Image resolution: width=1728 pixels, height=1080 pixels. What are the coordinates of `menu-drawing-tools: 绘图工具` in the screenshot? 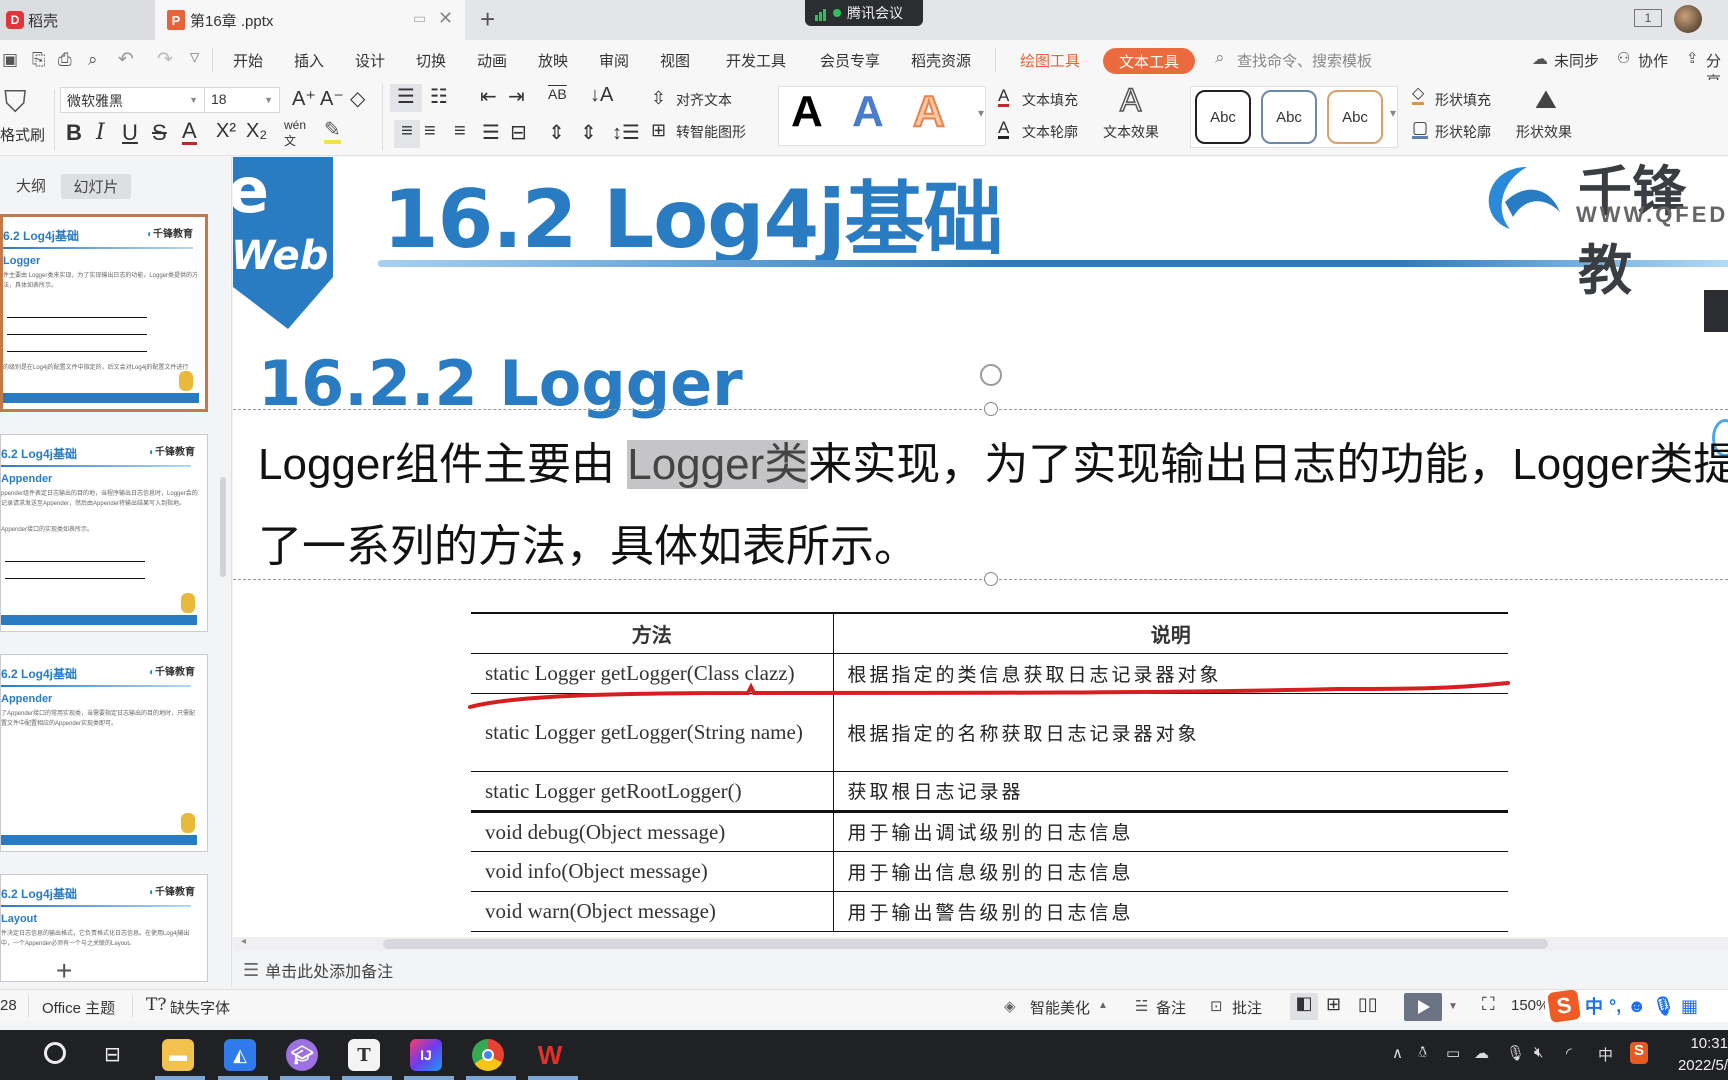 It's located at (1050, 60).